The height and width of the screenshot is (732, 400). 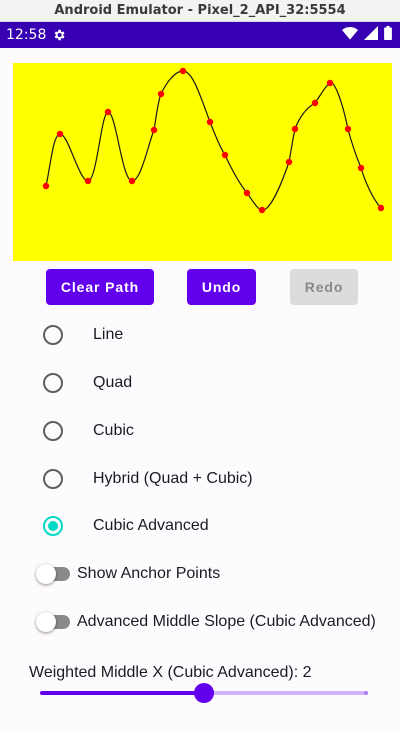 I want to click on redo-button: Redo, so click(x=324, y=287).